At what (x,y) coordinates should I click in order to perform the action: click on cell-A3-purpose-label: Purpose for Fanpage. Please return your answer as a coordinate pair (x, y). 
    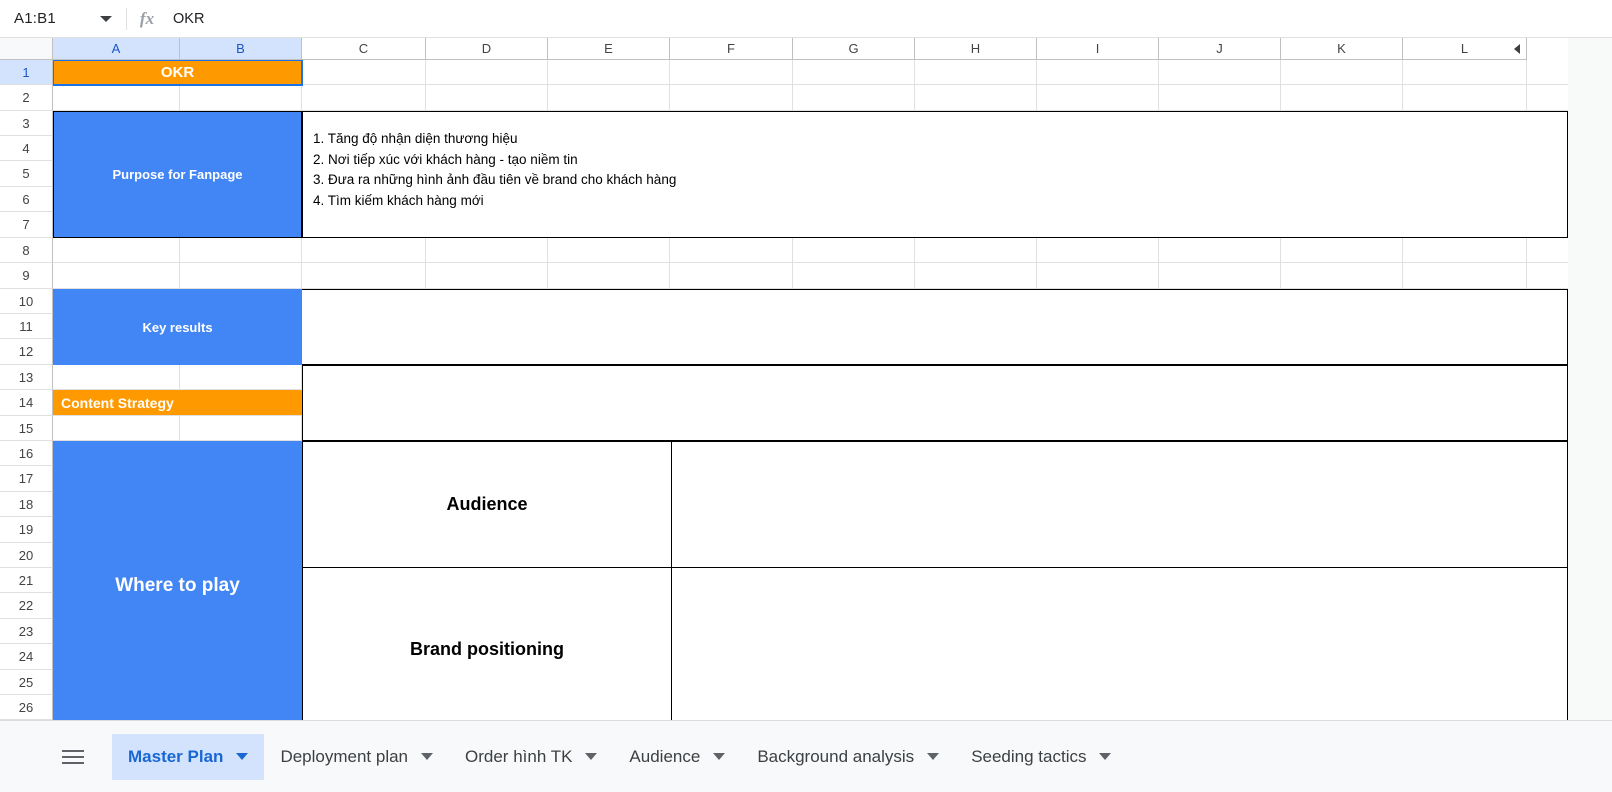
    Looking at the image, I should click on (177, 174).